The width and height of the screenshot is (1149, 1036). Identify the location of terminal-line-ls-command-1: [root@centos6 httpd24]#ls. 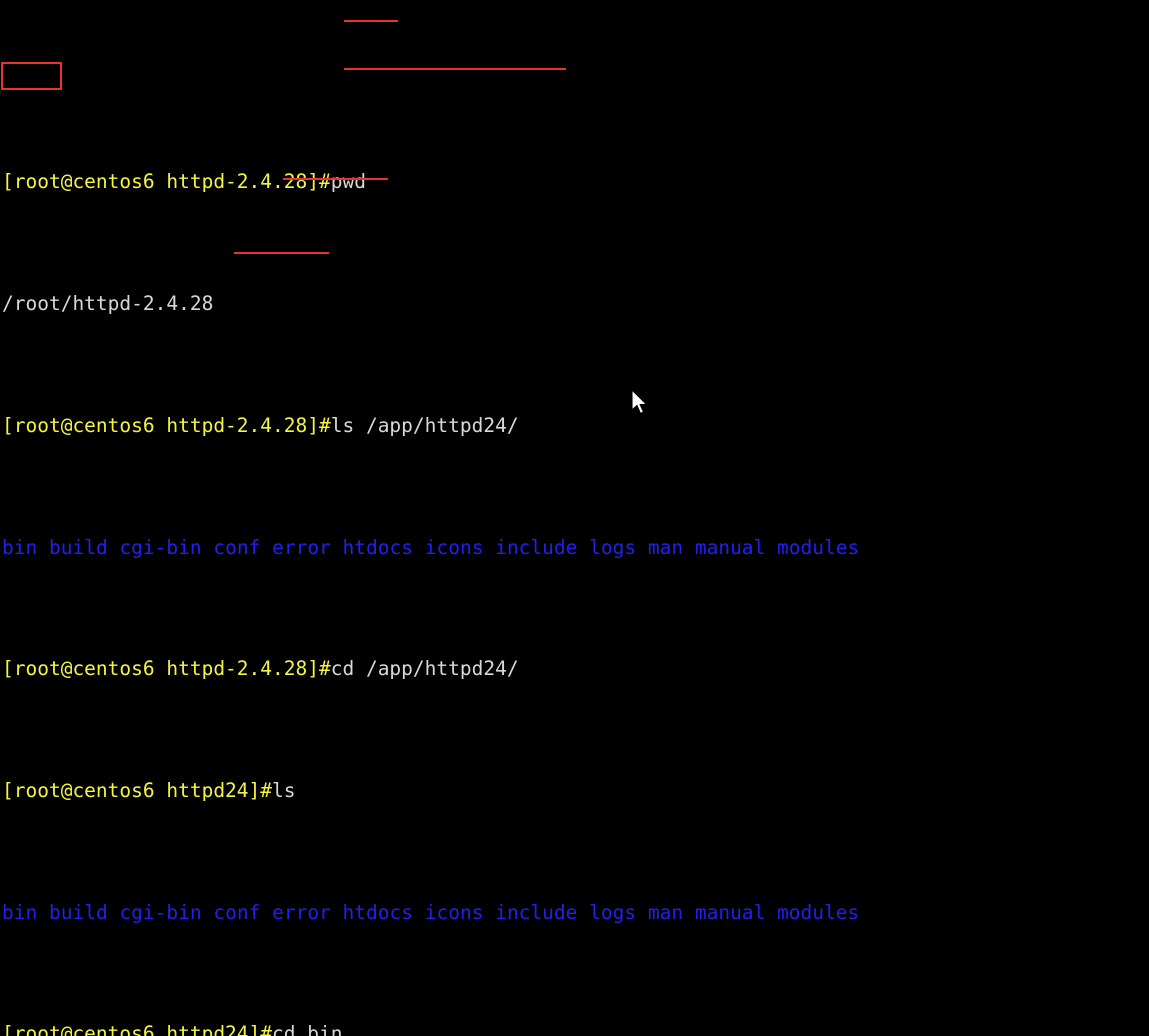
(574, 791).